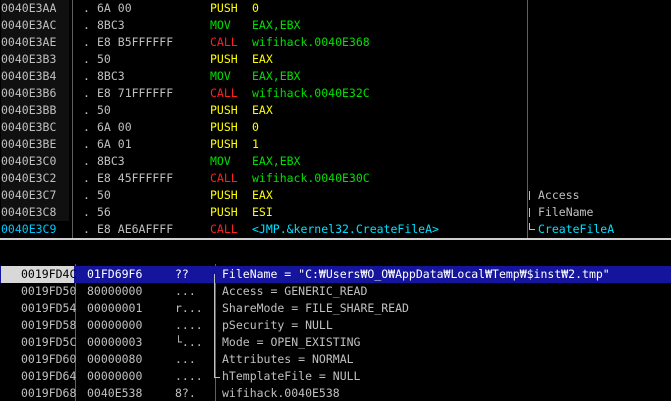  What do you see at coordinates (255, 144) in the screenshot?
I see `operand: 1` at bounding box center [255, 144].